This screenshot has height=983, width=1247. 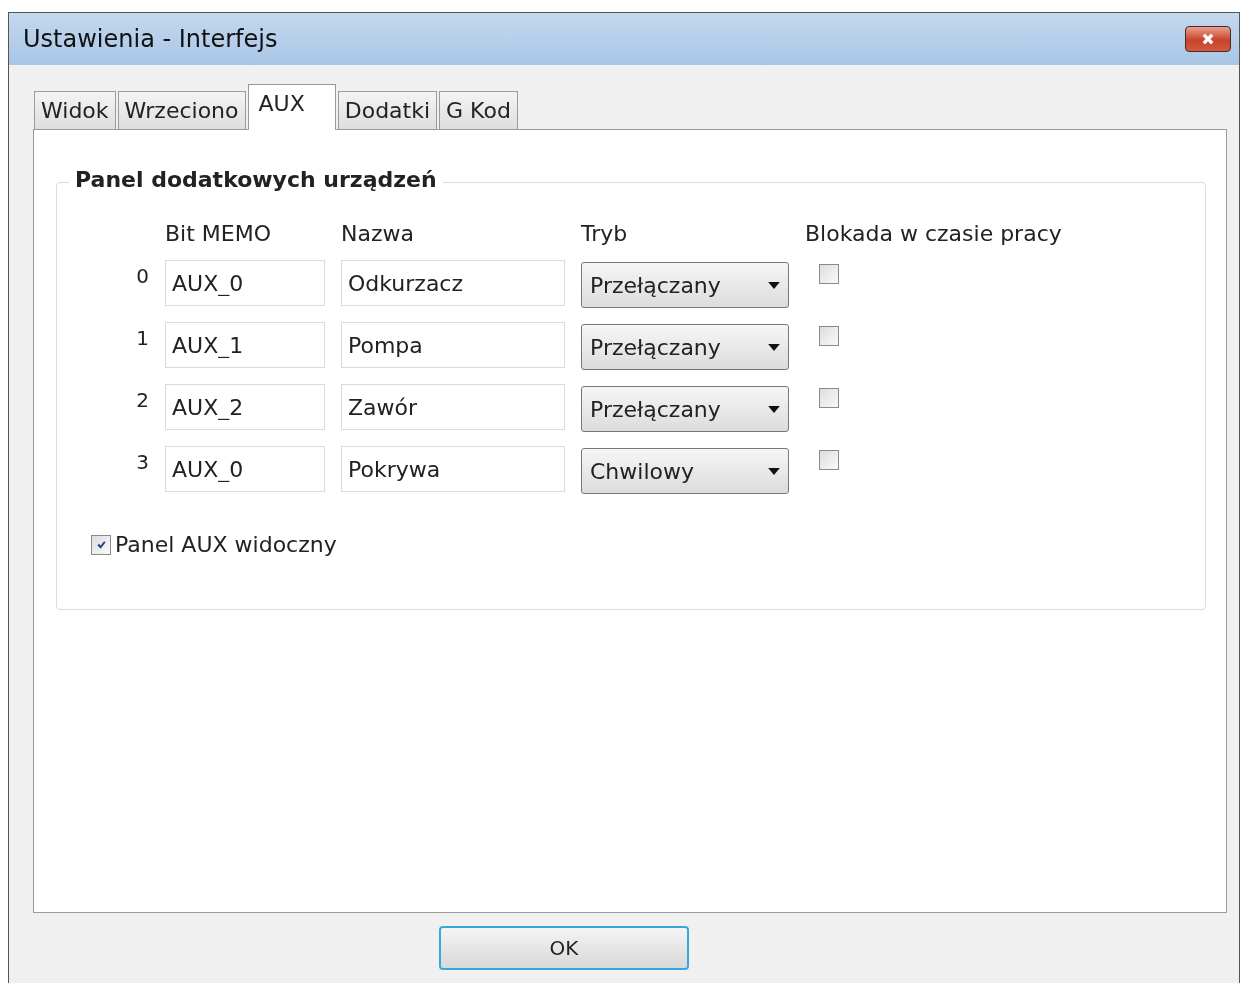 What do you see at coordinates (453, 407) in the screenshot?
I see `name-field: Zawór` at bounding box center [453, 407].